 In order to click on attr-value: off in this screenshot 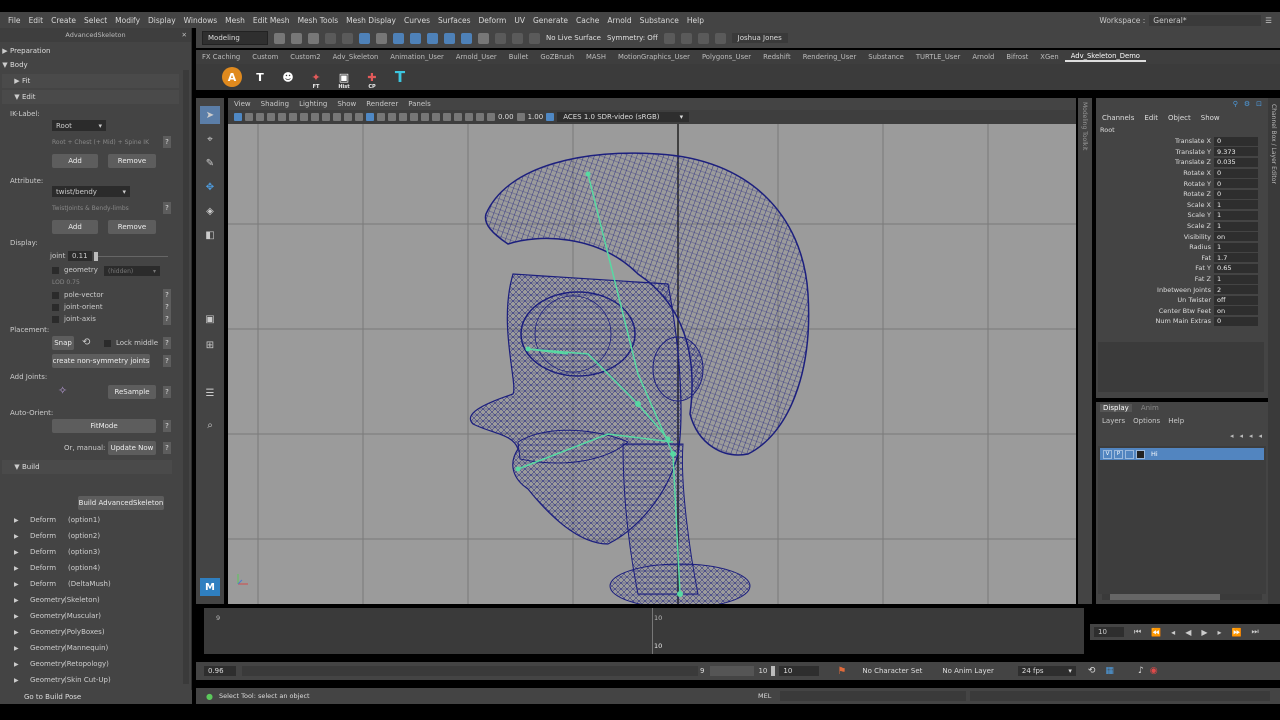, I will do `click(1236, 300)`.